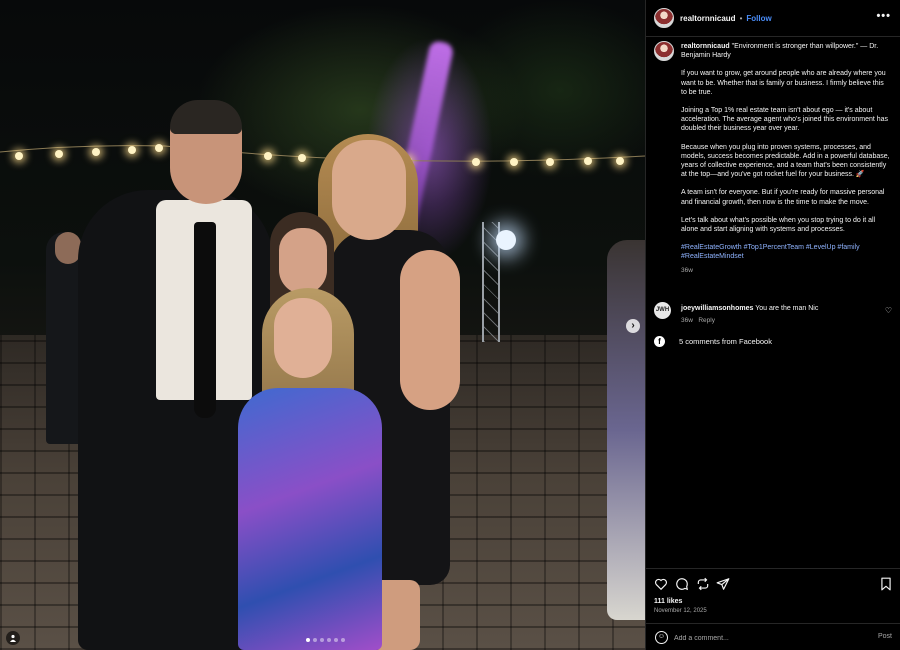 This screenshot has height=650, width=900. Describe the element at coordinates (310, 519) in the screenshot. I see `younger-girl-dress` at that location.